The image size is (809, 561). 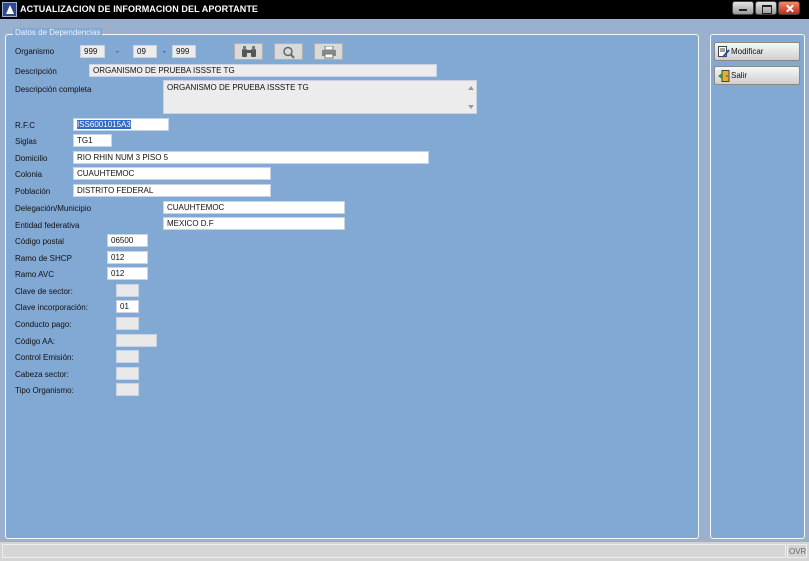 I want to click on scroll-up-icon, so click(x=471, y=88).